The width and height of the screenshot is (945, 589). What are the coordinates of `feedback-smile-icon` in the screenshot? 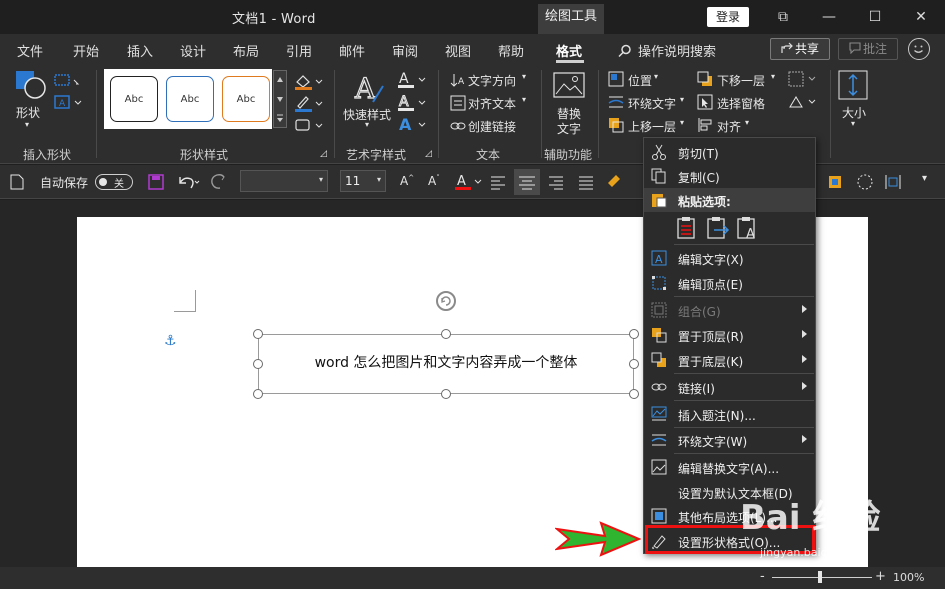 It's located at (919, 49).